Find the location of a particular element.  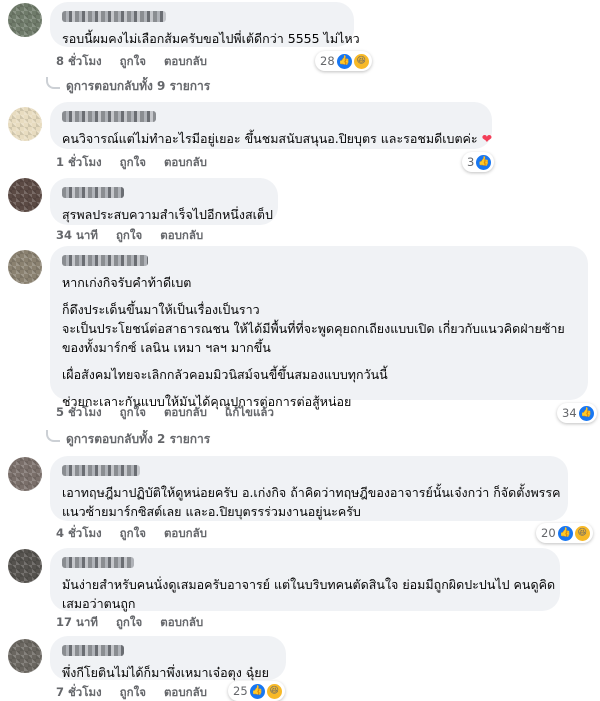

comment-text: สุรพลประสบความสำเร็จไปอีกหนึ่งสเต็ป is located at coordinates (167, 214).